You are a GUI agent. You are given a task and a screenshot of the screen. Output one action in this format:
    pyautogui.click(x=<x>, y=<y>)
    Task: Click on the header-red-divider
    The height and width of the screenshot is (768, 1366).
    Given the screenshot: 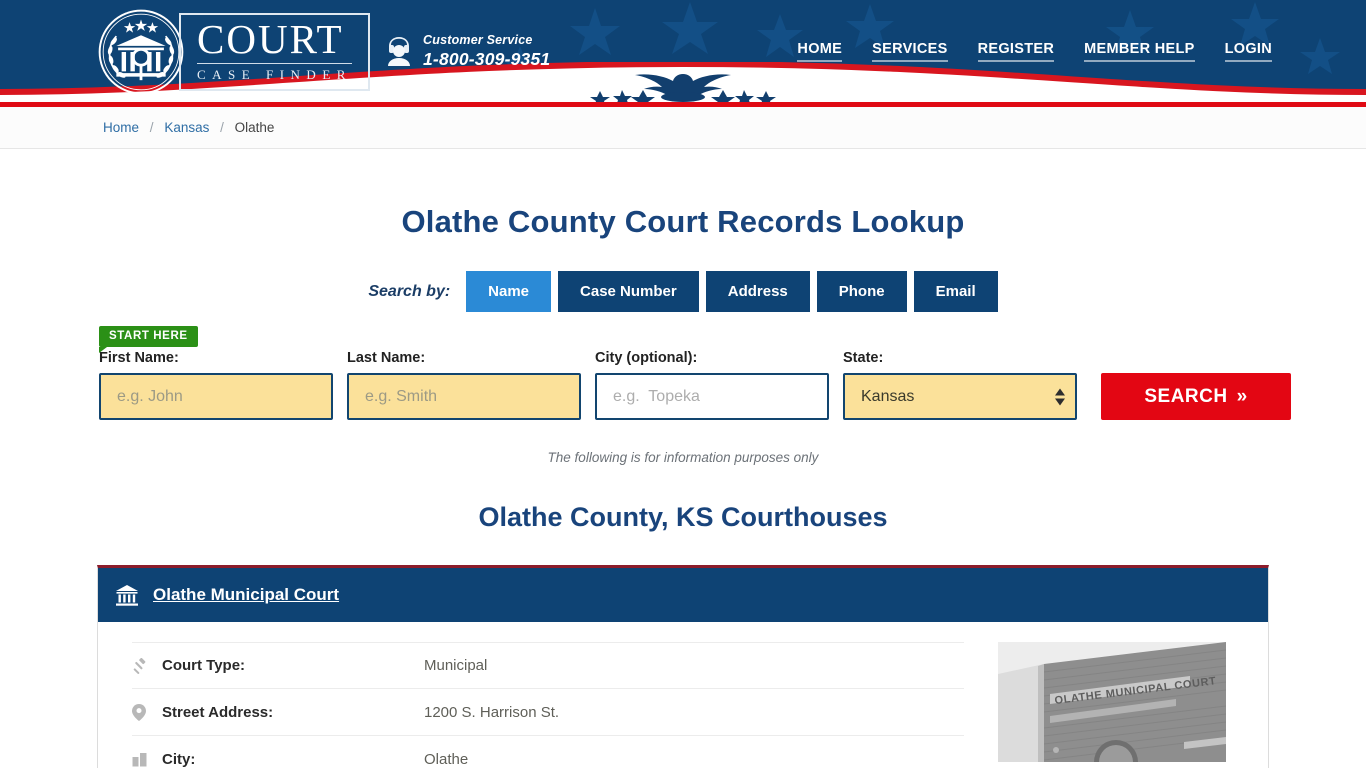 What is the action you would take?
    pyautogui.click(x=683, y=104)
    